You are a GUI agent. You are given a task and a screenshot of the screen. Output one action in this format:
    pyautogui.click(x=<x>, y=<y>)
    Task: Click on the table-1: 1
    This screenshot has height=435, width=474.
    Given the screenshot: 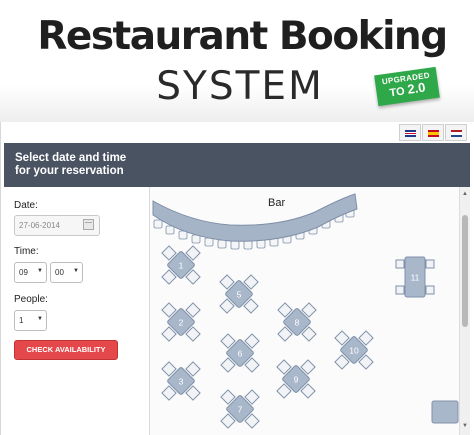 What is the action you would take?
    pyautogui.click(x=181, y=265)
    